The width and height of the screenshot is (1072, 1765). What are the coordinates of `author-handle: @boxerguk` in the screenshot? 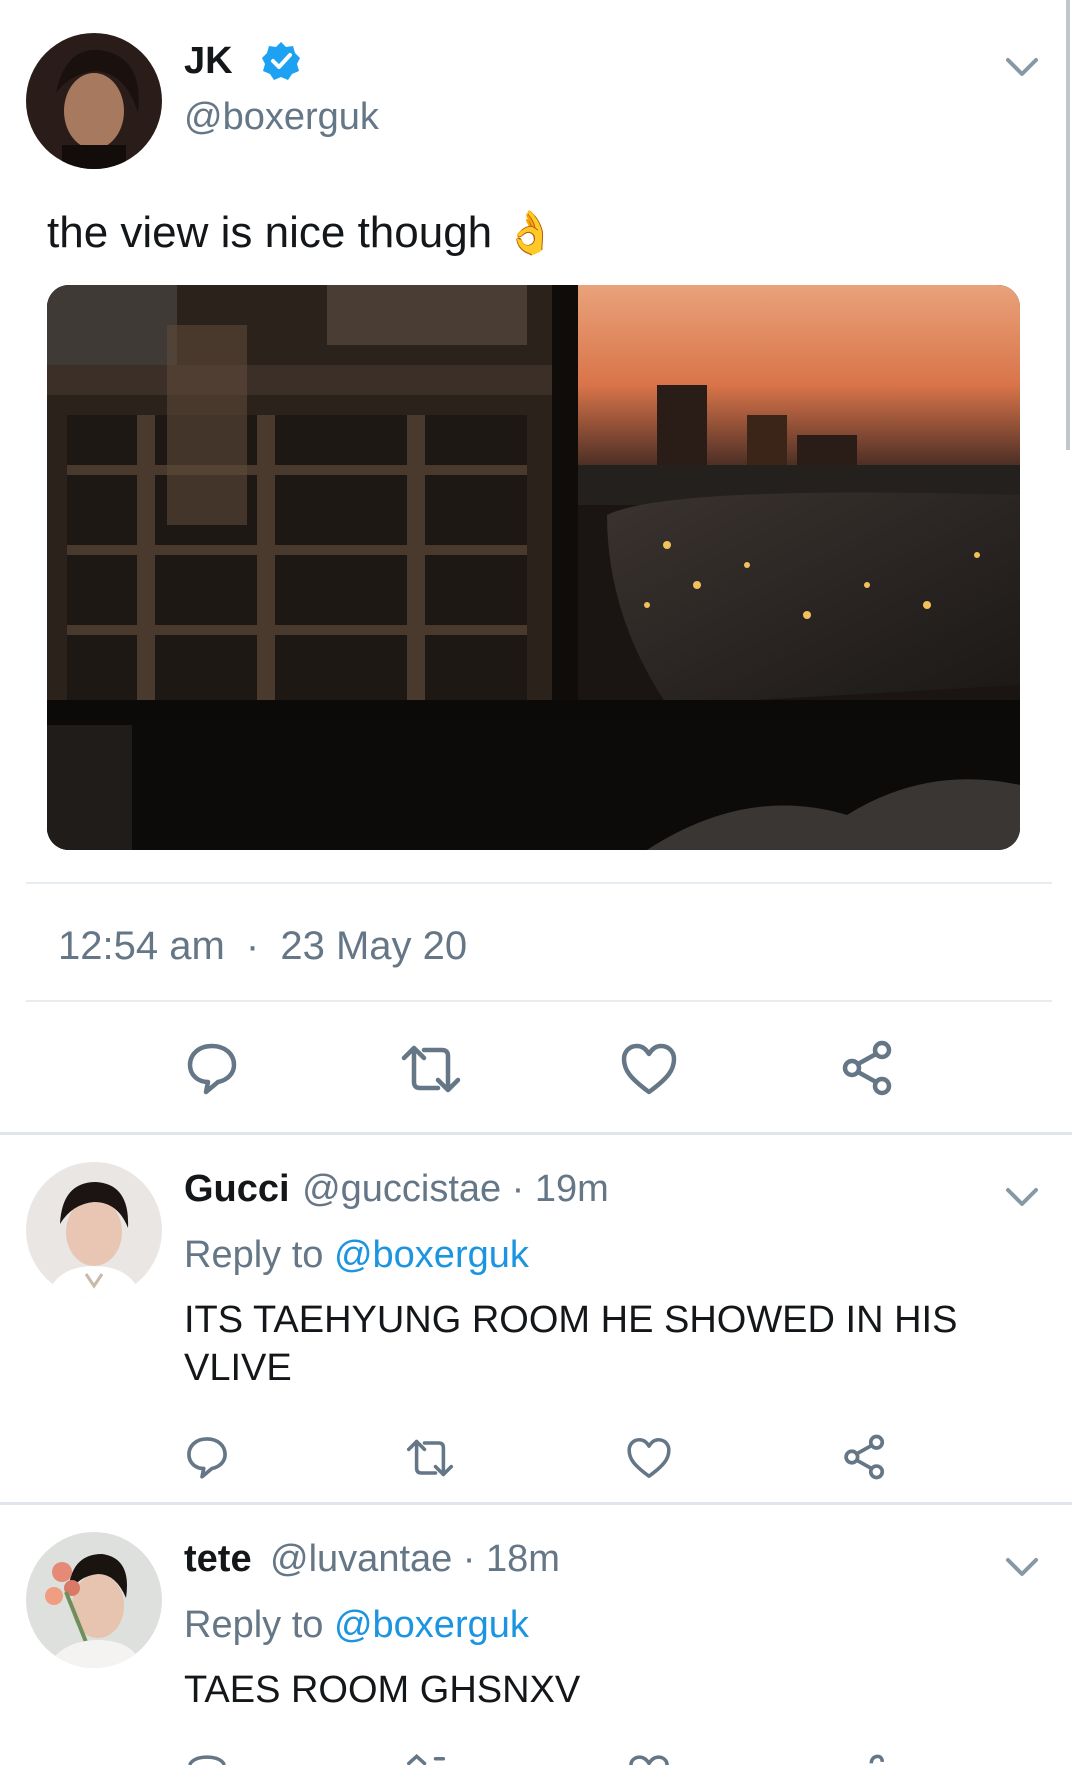 It's located at (281, 117).